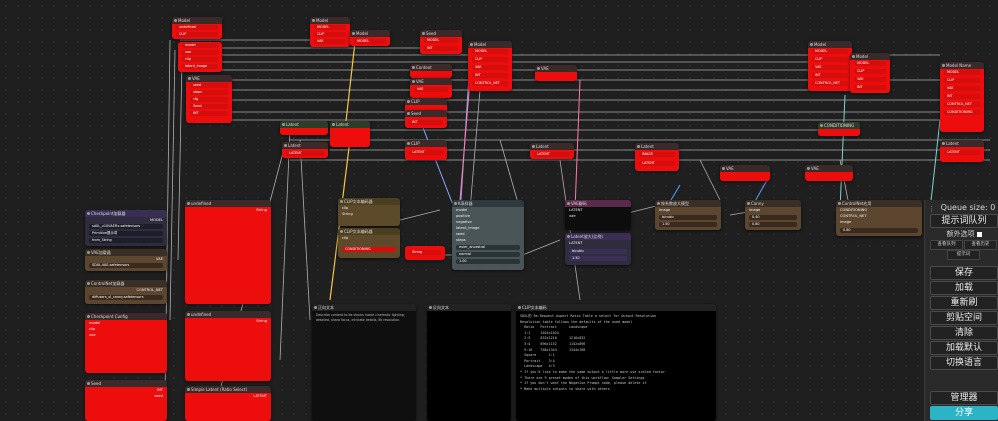 The width and height of the screenshot is (998, 421). Describe the element at coordinates (964, 333) in the screenshot. I see `clear-button: 清除` at that location.